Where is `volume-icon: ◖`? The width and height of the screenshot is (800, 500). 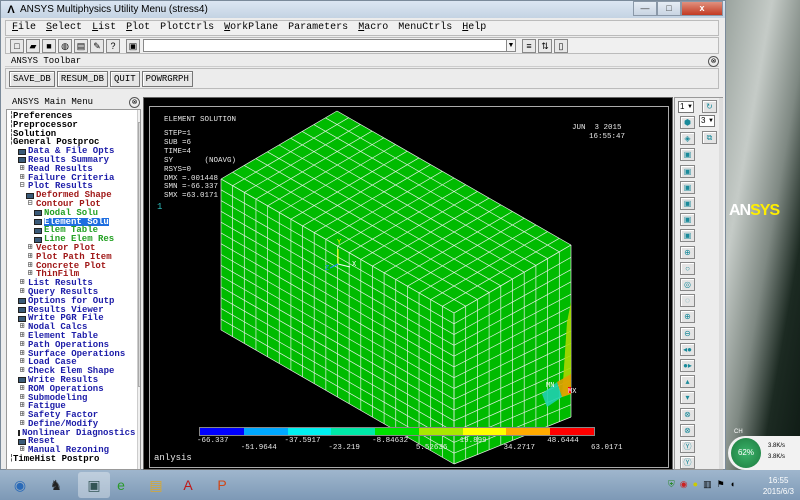 volume-icon: ◖ is located at coordinates (732, 484).